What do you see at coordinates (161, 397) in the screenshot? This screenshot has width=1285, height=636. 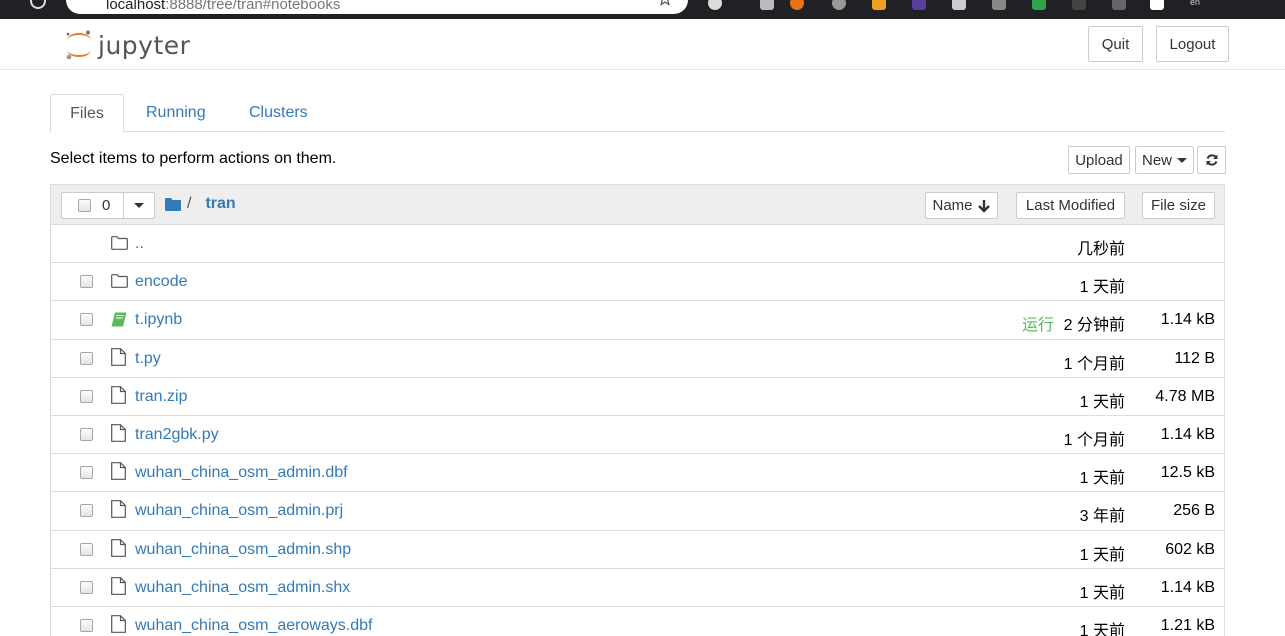 I see `item-name-link: tran.zip` at bounding box center [161, 397].